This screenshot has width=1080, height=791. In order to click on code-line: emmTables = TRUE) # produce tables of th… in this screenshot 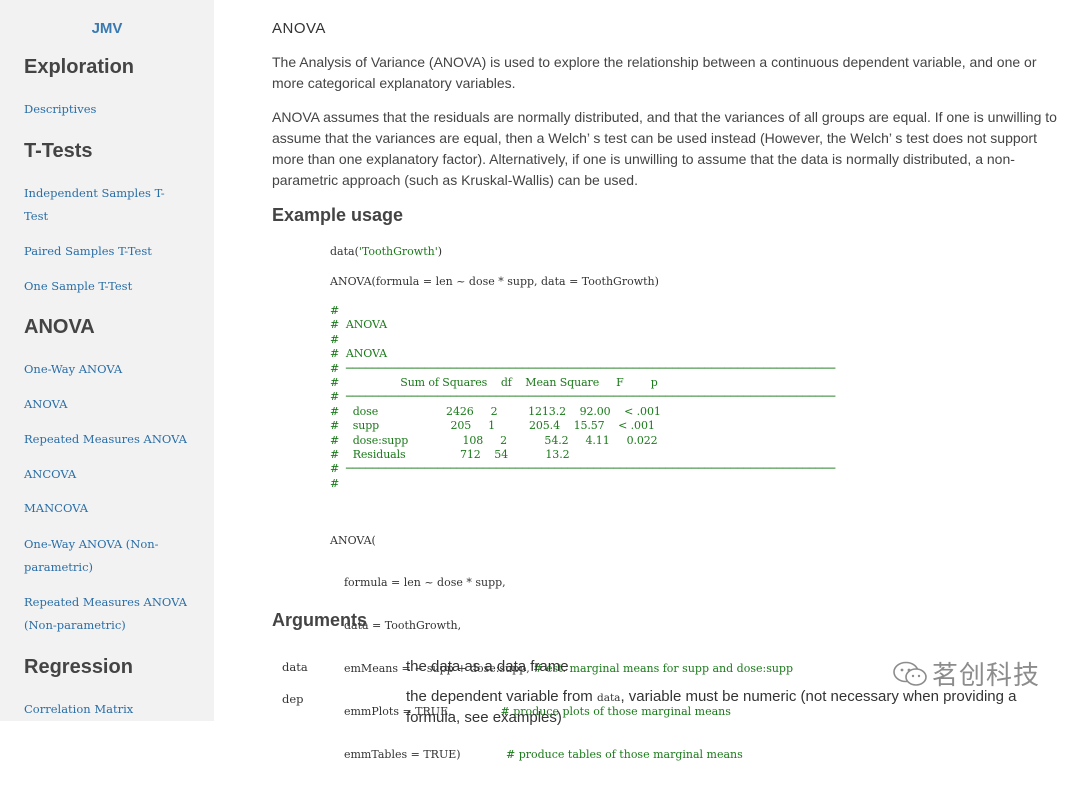, I will do `click(536, 755)`.